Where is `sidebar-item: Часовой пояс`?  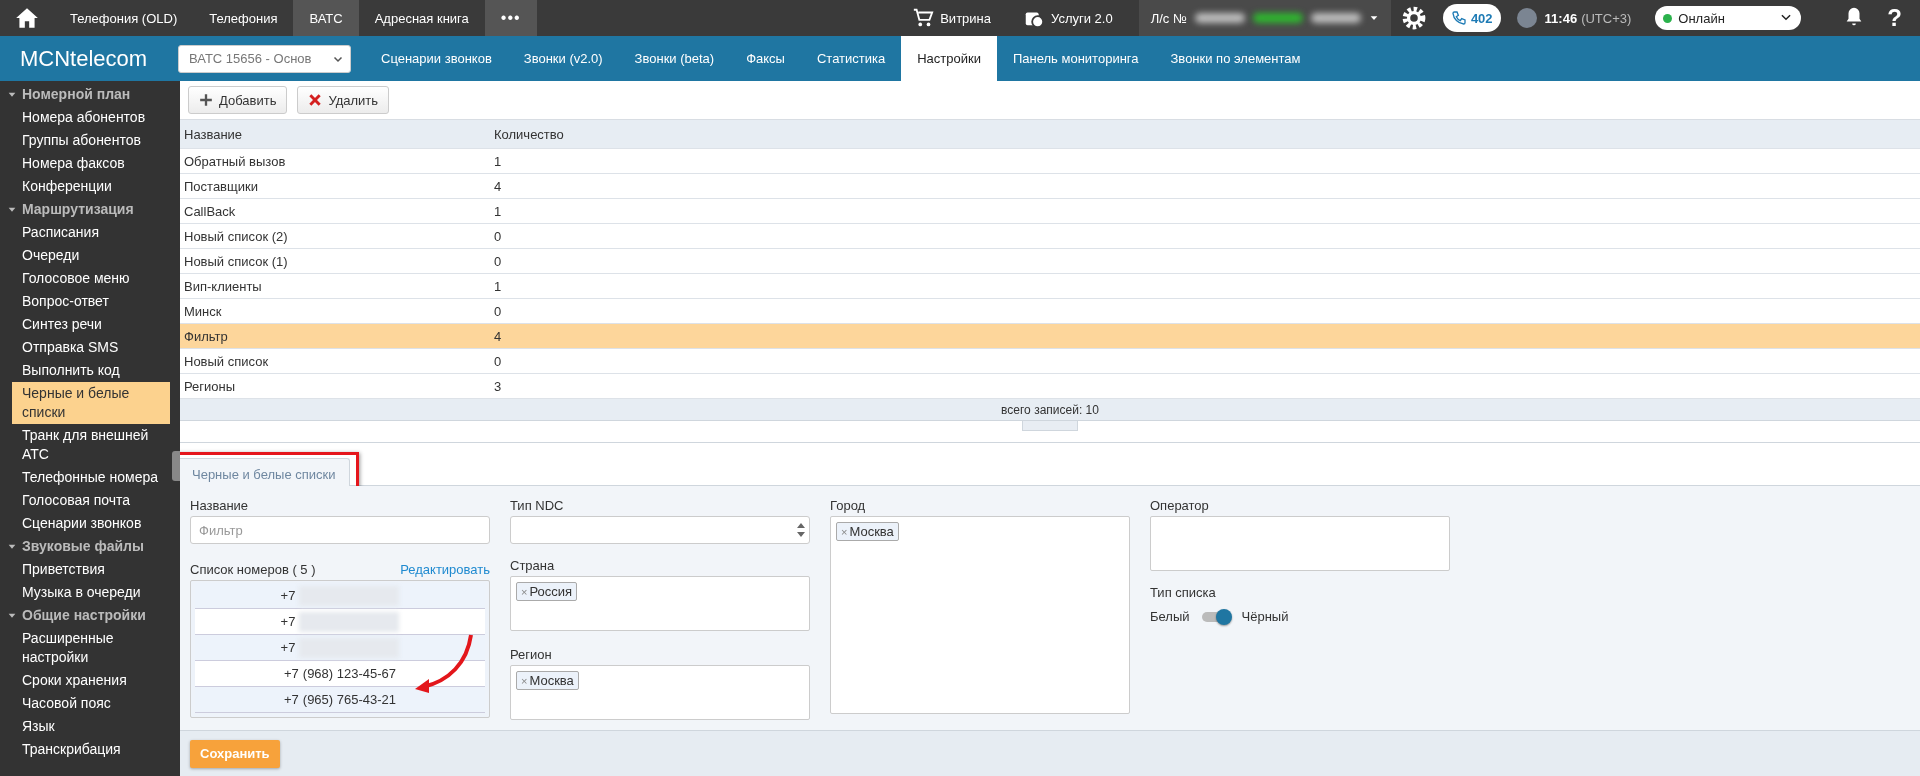 sidebar-item: Часовой пояс is located at coordinates (91, 703).